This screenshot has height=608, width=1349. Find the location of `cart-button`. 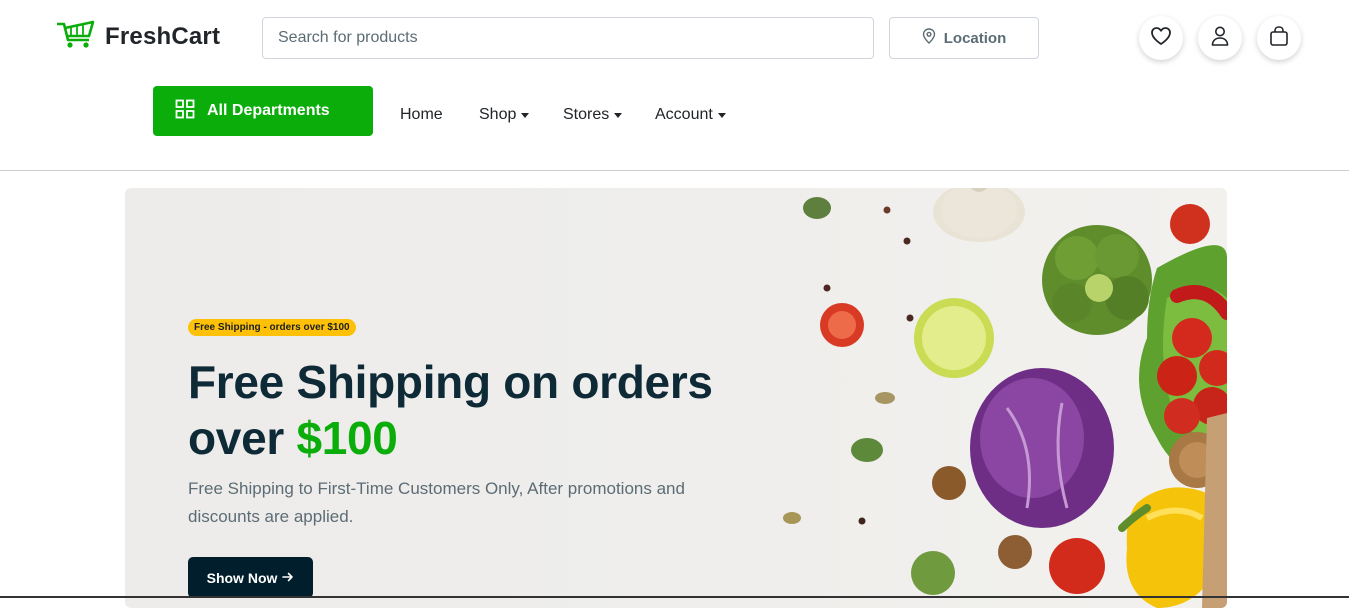

cart-button is located at coordinates (1279, 38).